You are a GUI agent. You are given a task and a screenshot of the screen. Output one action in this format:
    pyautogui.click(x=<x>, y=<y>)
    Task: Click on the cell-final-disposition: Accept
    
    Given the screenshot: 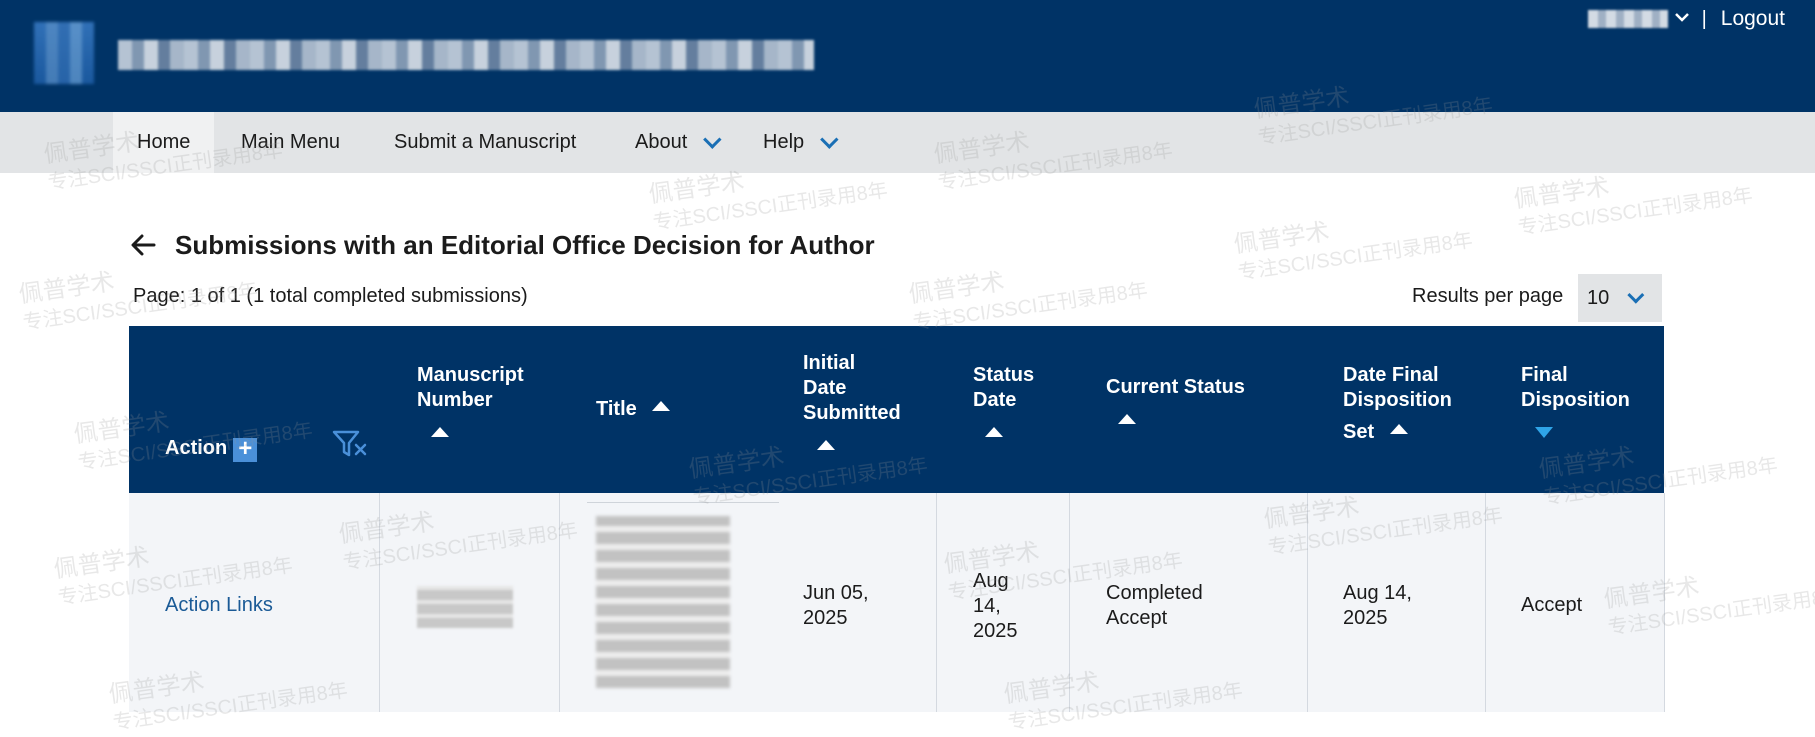 What is the action you would take?
    pyautogui.click(x=1552, y=605)
    